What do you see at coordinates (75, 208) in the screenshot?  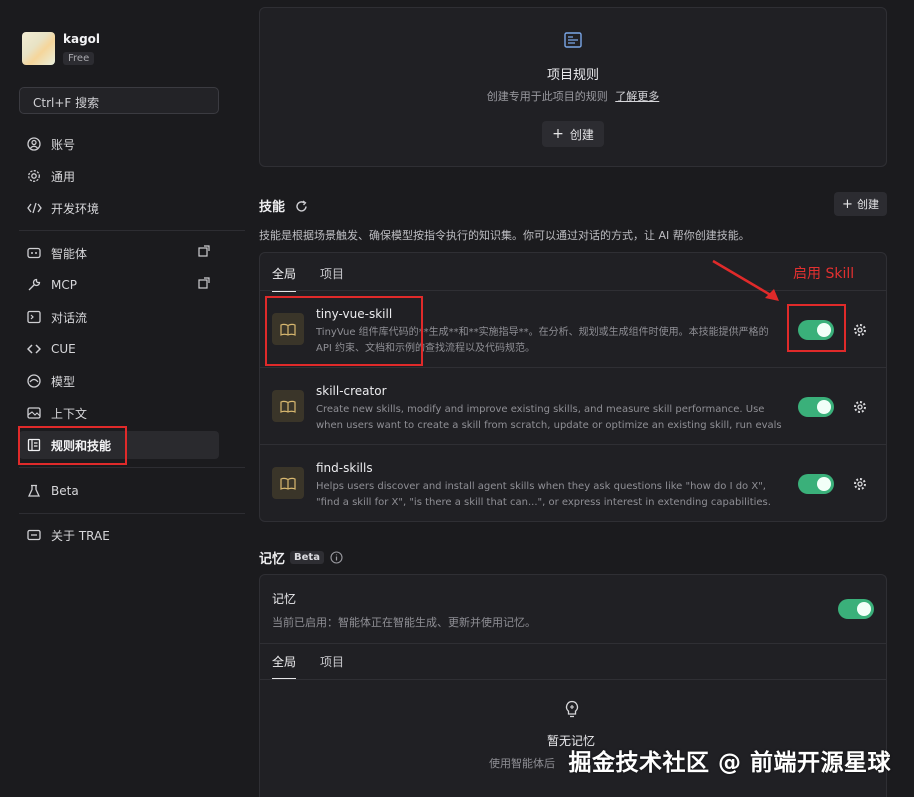 I see `sidebar-item-label: 开发环境` at bounding box center [75, 208].